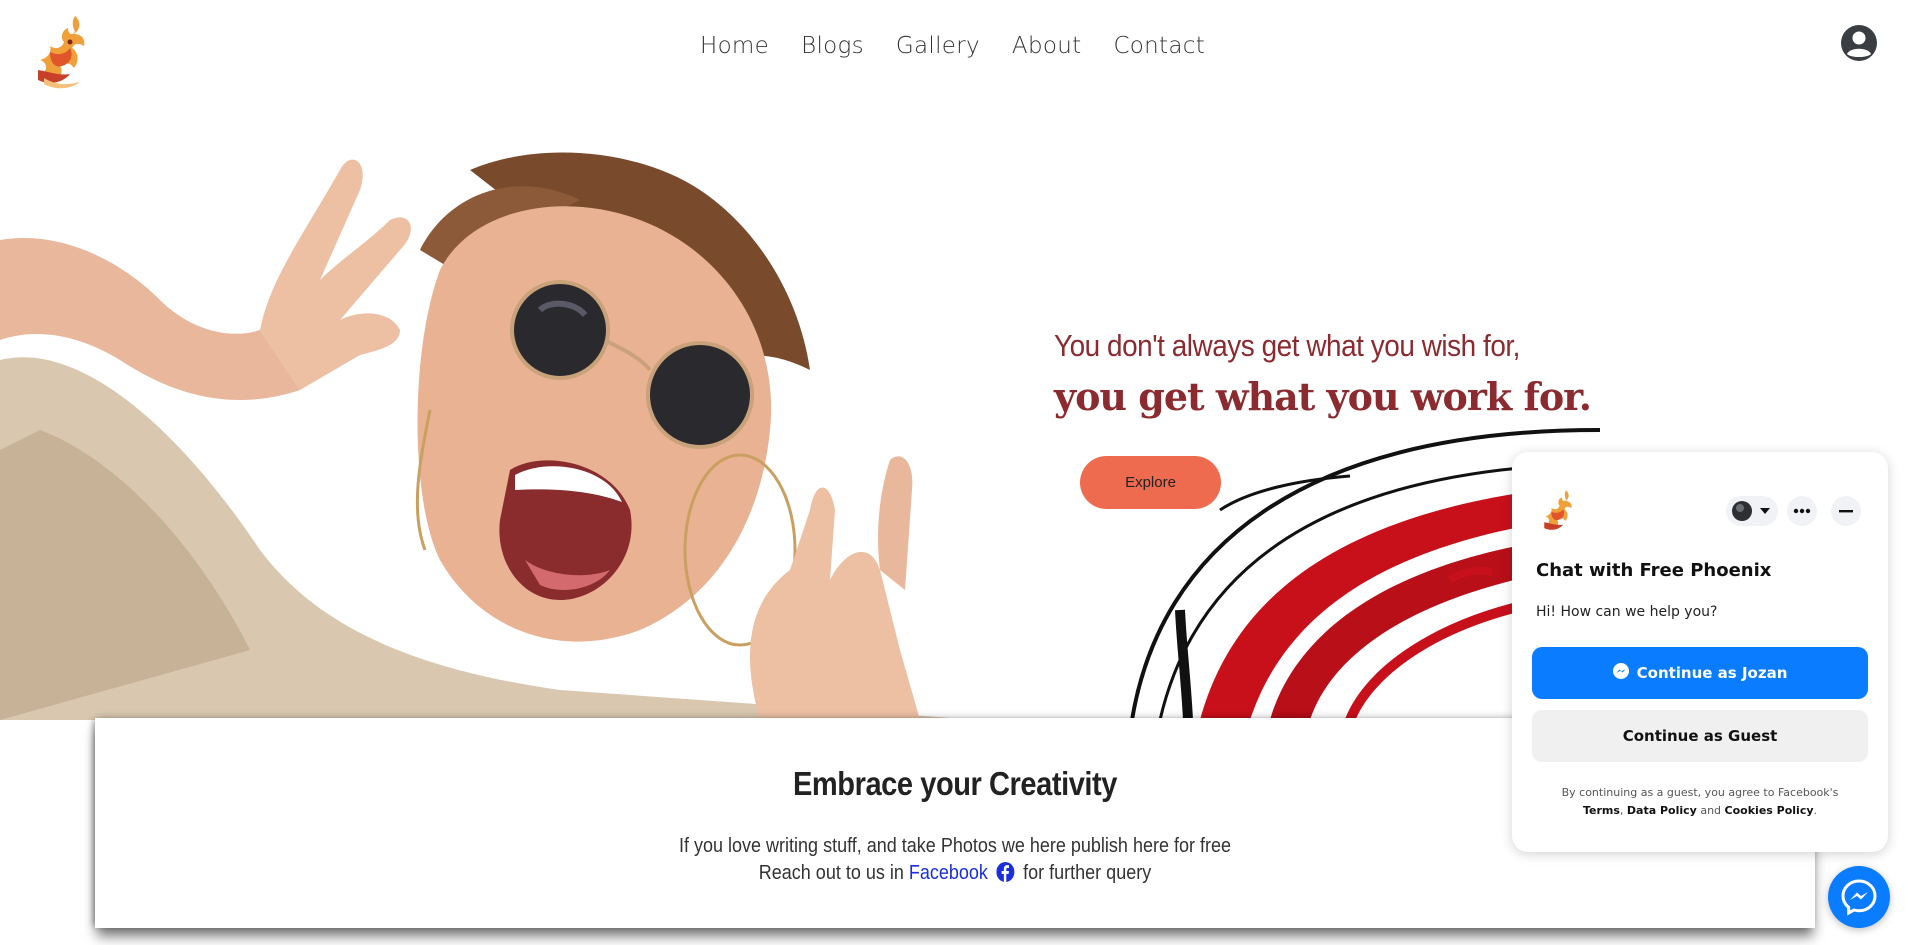  What do you see at coordinates (1287, 345) in the screenshot?
I see `quote-line-1: You don't always get what you wish for,` at bounding box center [1287, 345].